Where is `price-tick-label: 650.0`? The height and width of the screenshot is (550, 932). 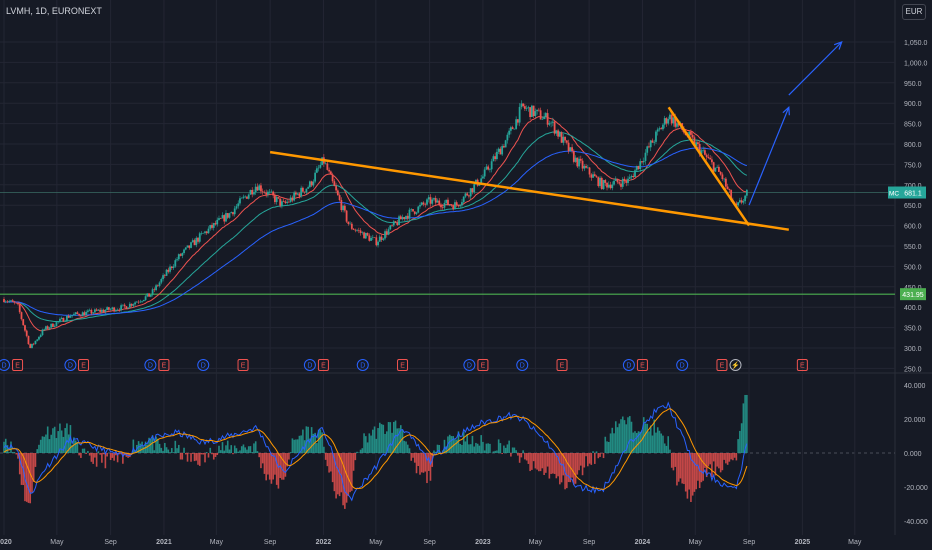
price-tick-label: 650.0 is located at coordinates (913, 206).